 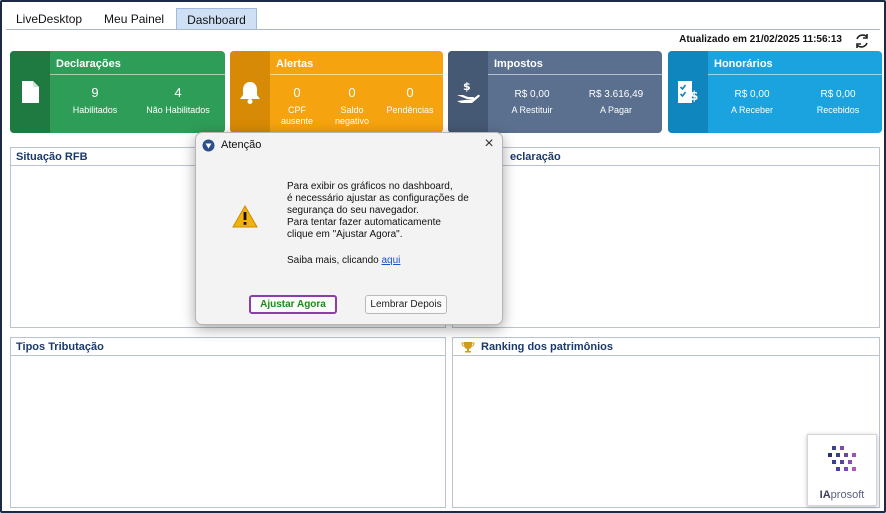 I want to click on card-honorarios-icon-area: $, so click(x=688, y=92).